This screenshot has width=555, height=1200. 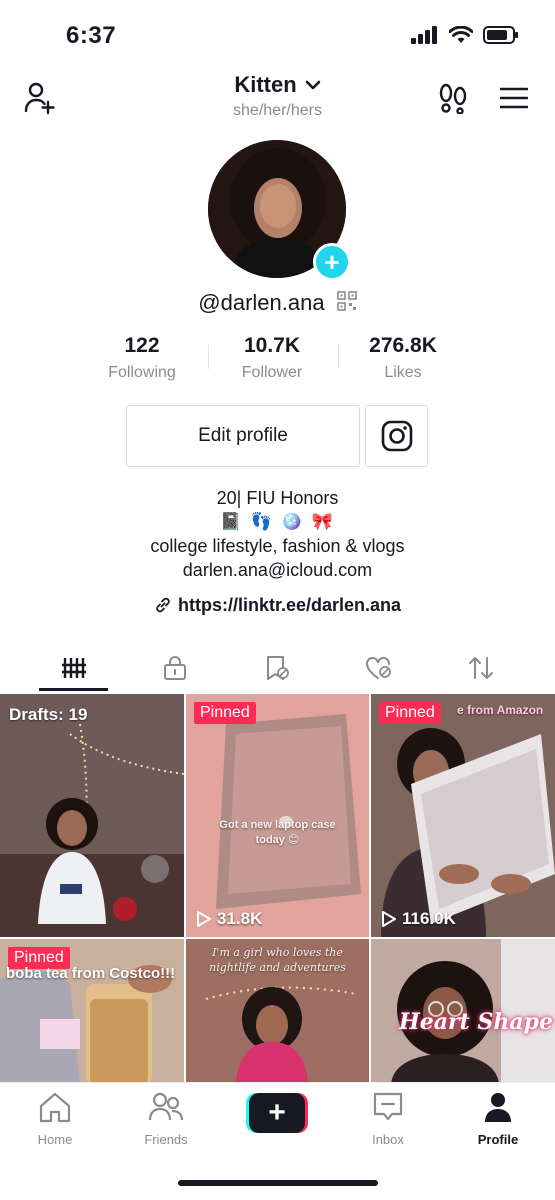 I want to click on profile-views-button, so click(x=453, y=98).